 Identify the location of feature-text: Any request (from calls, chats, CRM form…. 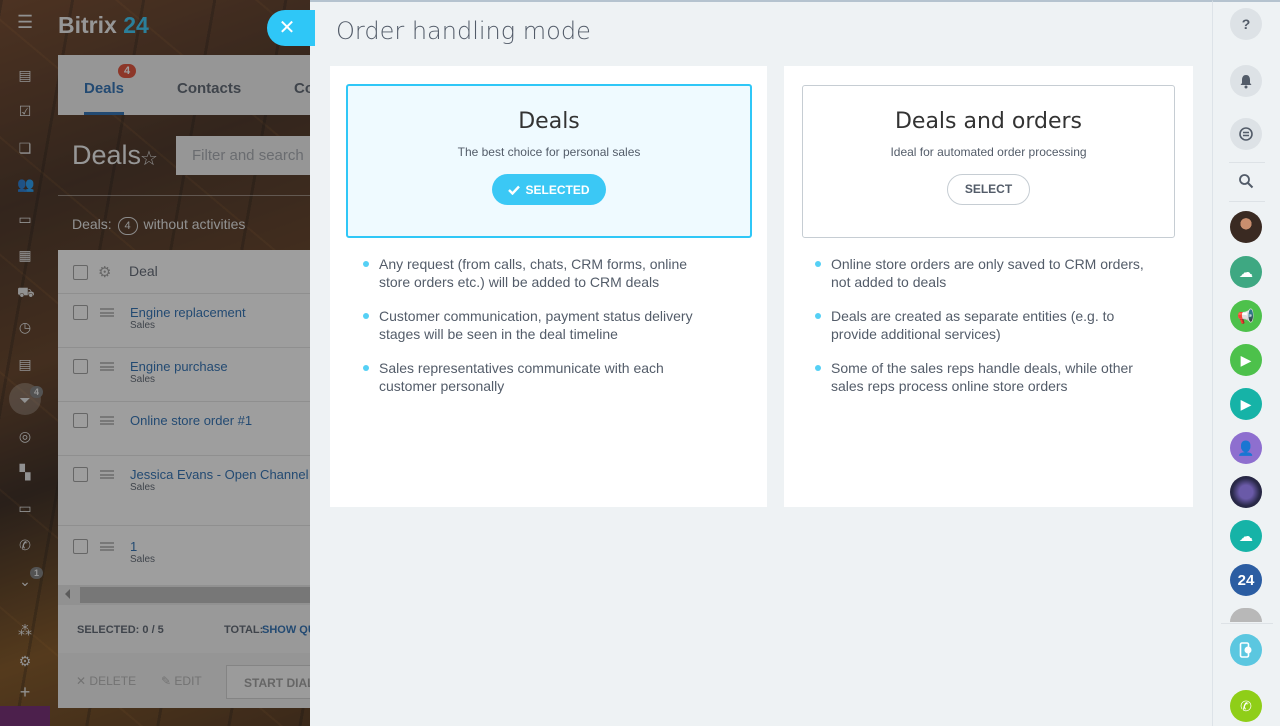
(533, 273).